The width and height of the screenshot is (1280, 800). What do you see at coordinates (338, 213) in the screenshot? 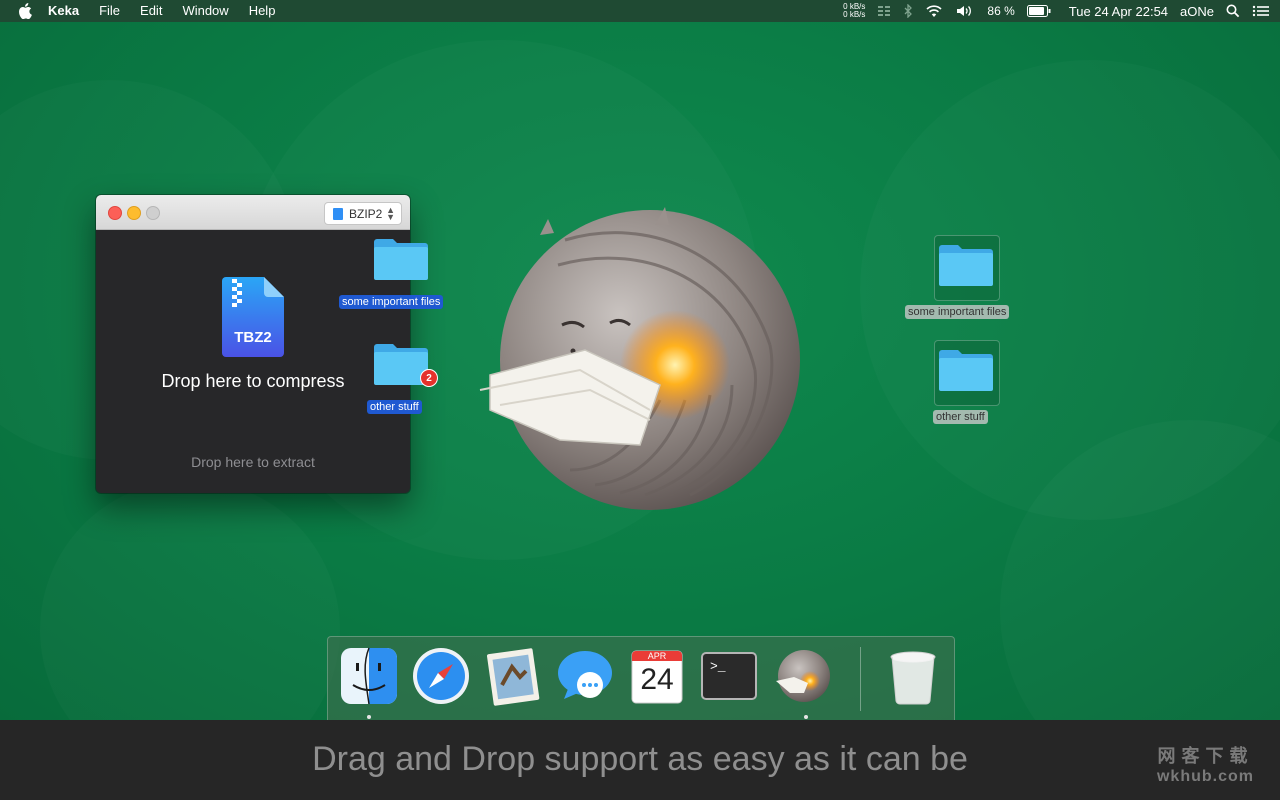
I see `document-icon` at bounding box center [338, 213].